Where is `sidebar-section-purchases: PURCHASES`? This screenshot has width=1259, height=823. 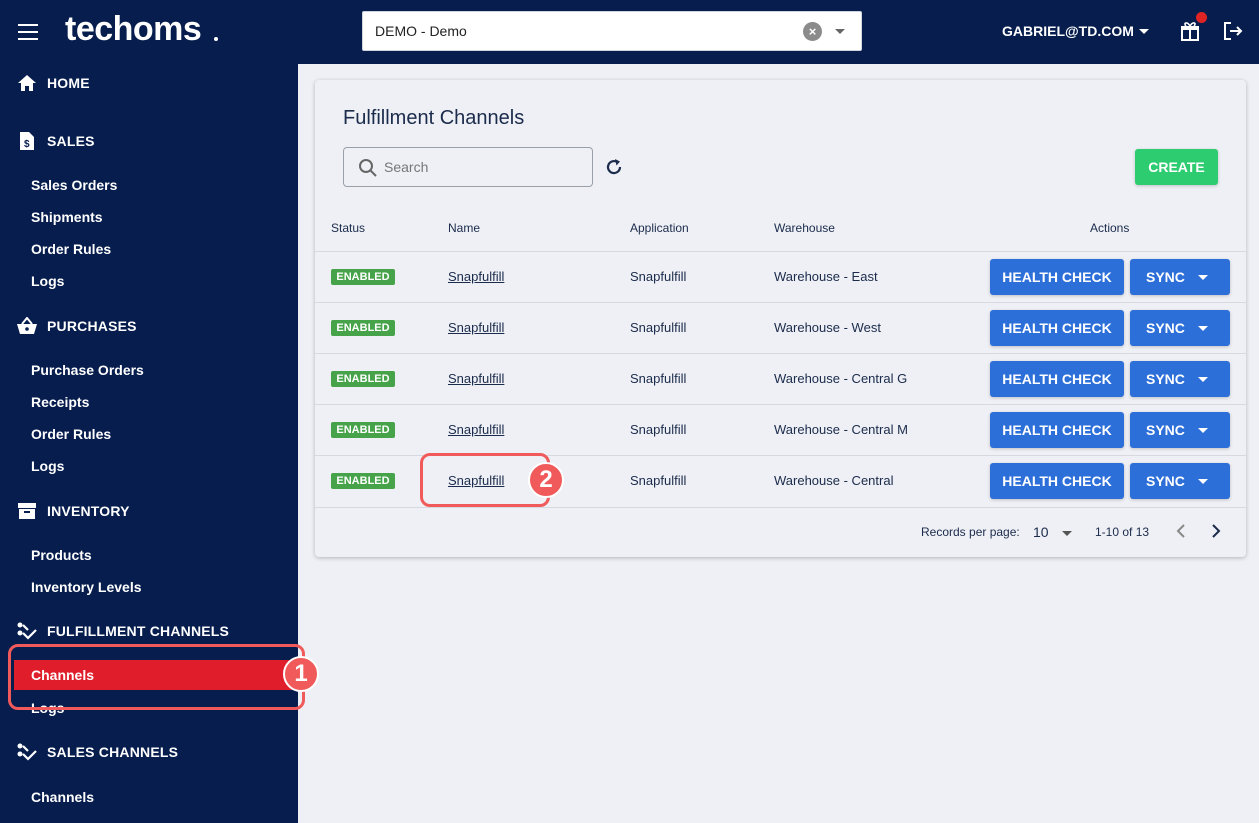
sidebar-section-purchases: PURCHASES is located at coordinates (76, 326).